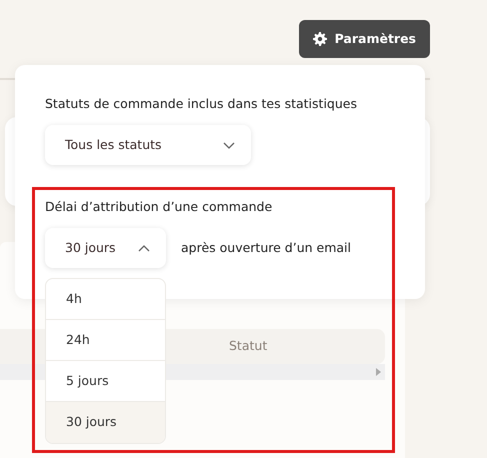 This screenshot has height=458, width=487. What do you see at coordinates (378, 372) in the screenshot?
I see `scroll-right-icon` at bounding box center [378, 372].